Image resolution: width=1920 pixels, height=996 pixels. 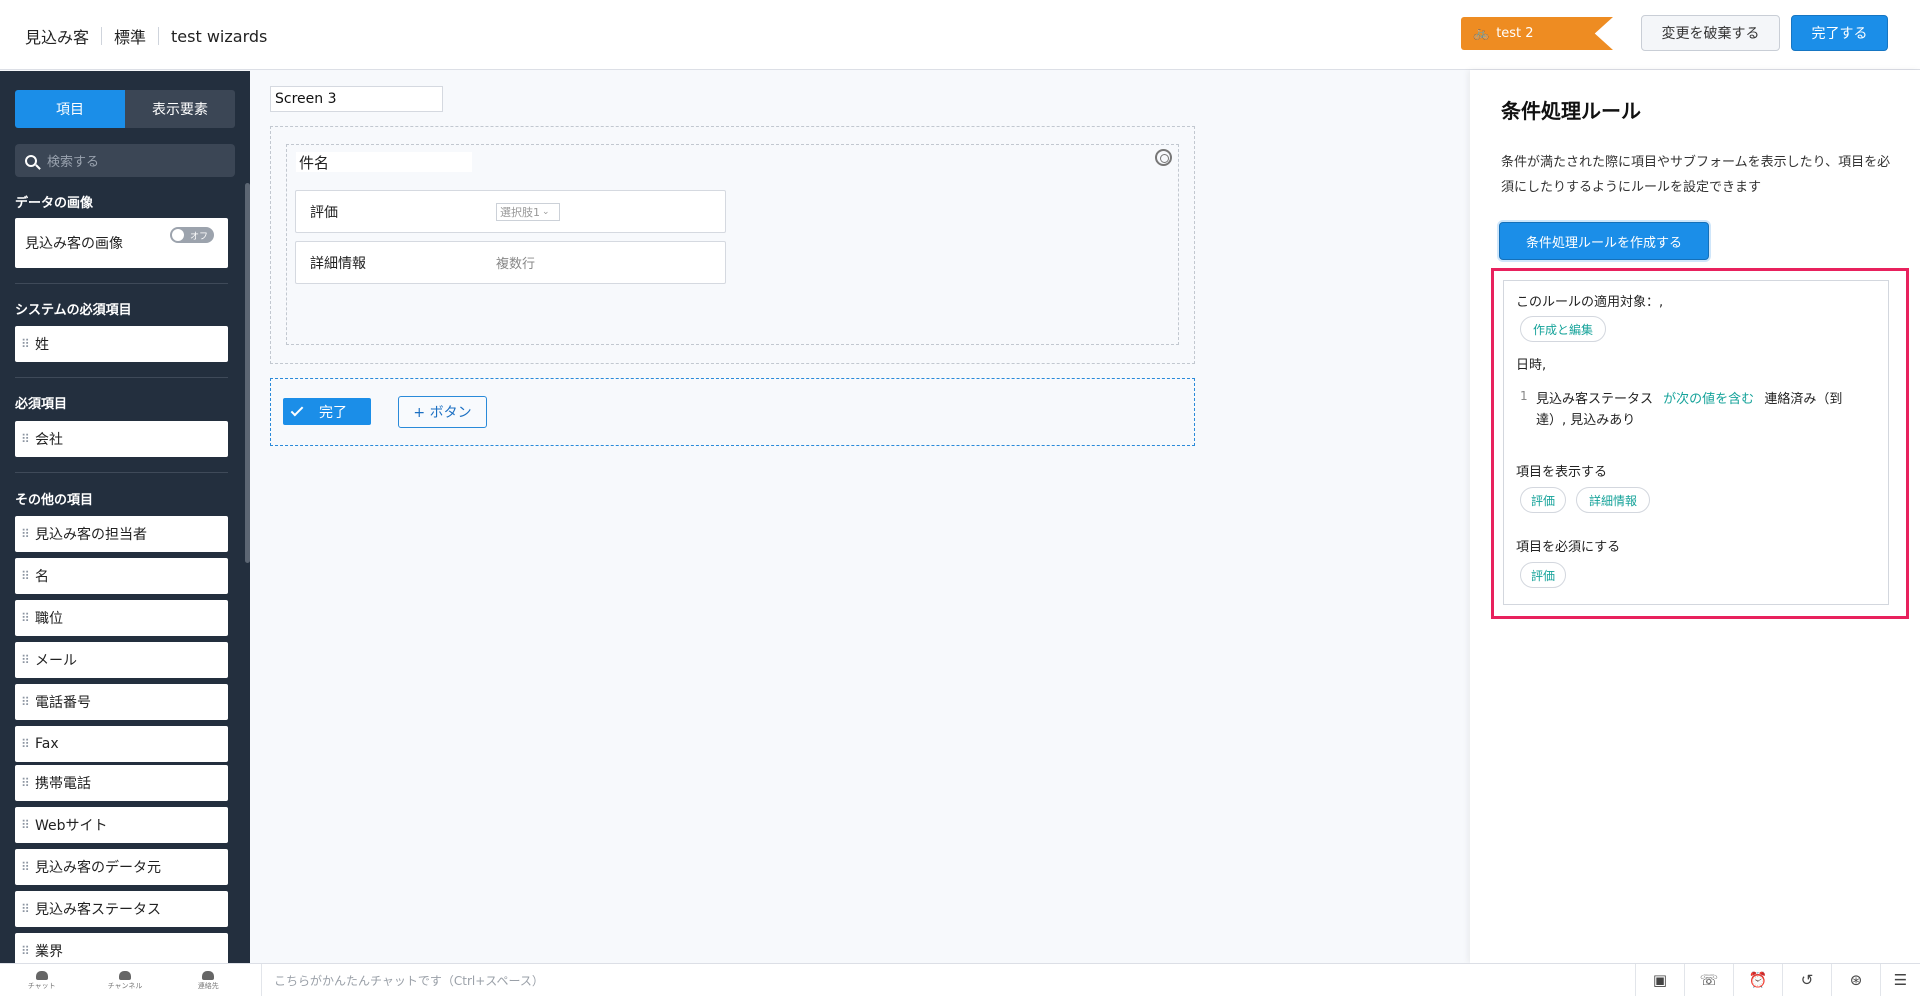 What do you see at coordinates (1839, 33) in the screenshot?
I see `done-button: 完了する` at bounding box center [1839, 33].